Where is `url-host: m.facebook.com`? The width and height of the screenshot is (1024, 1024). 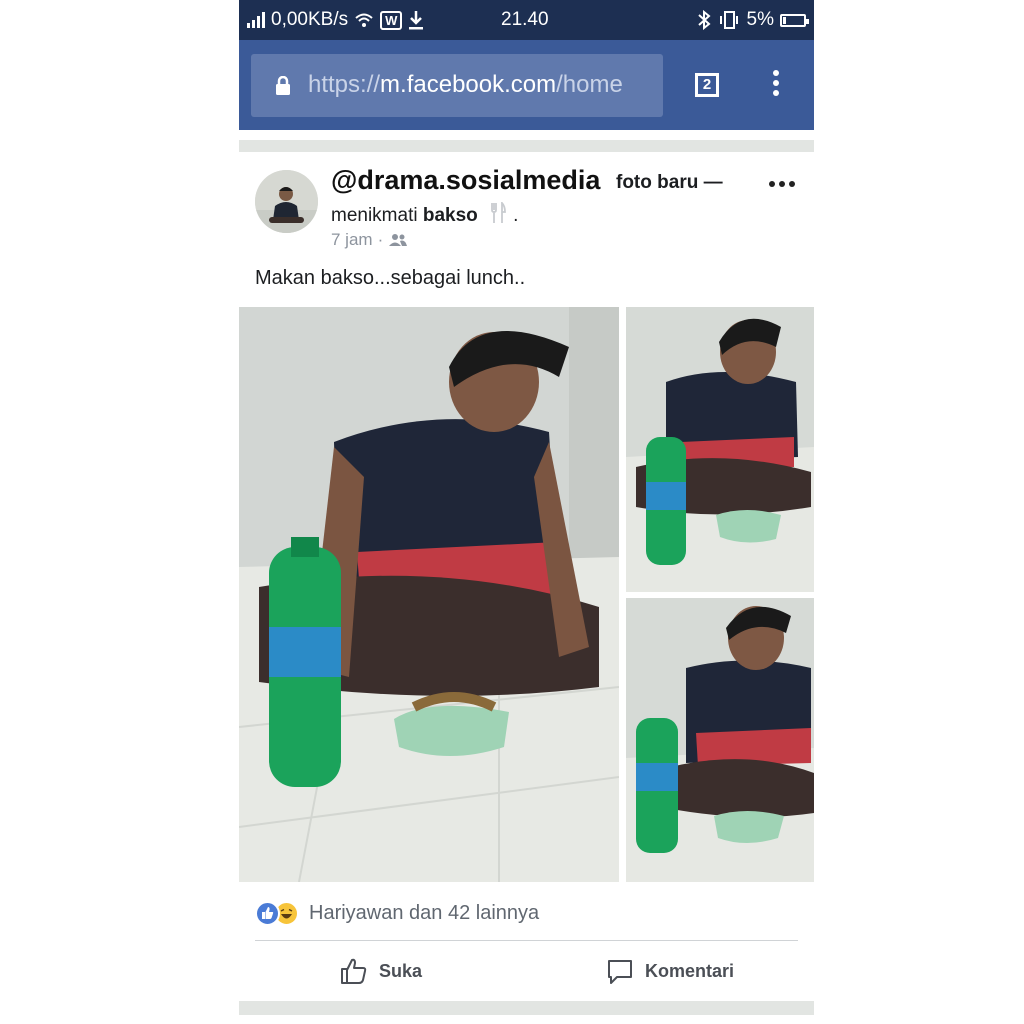 url-host: m.facebook.com is located at coordinates (468, 84).